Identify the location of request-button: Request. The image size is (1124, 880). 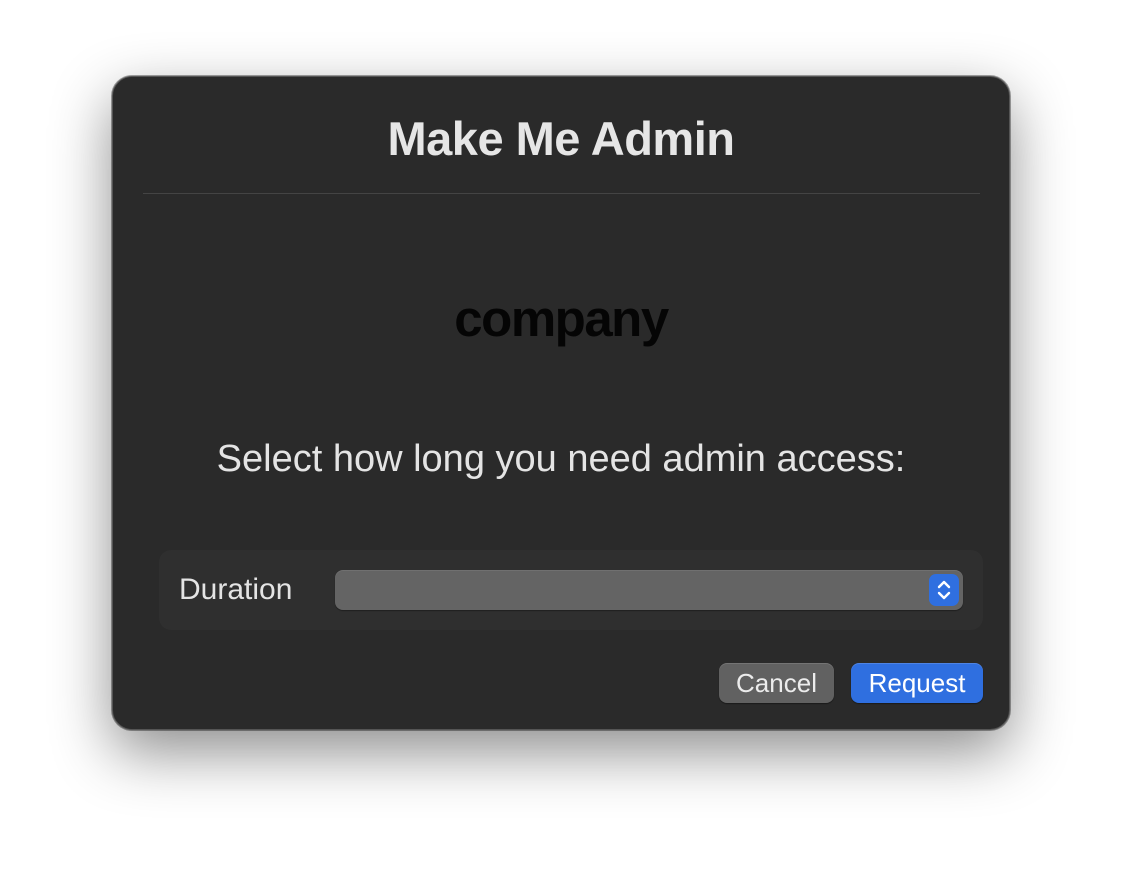
(917, 683).